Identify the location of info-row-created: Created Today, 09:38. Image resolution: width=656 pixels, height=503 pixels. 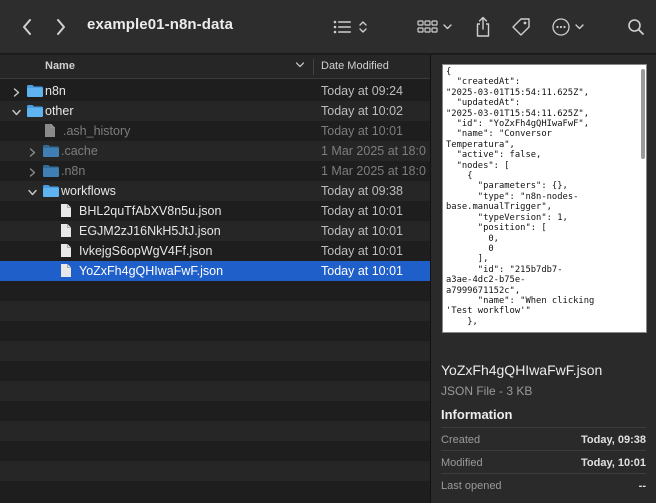
(543, 438).